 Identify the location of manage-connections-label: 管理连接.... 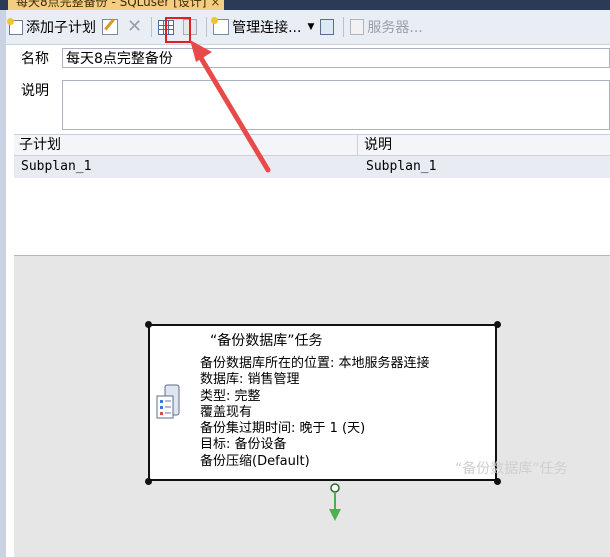
(267, 28).